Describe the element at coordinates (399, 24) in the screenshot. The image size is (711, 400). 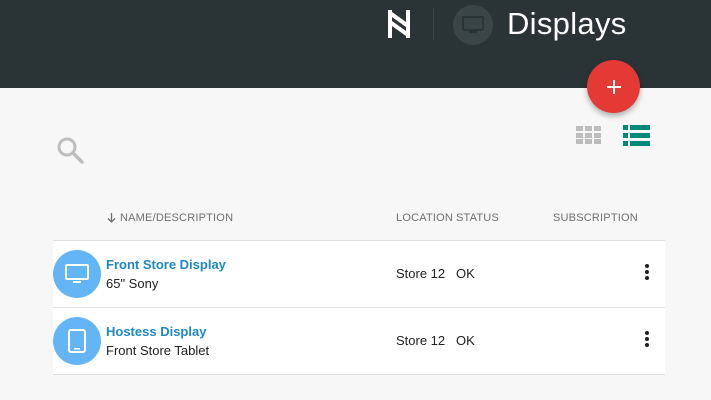
I see `brand-logo-icon` at that location.